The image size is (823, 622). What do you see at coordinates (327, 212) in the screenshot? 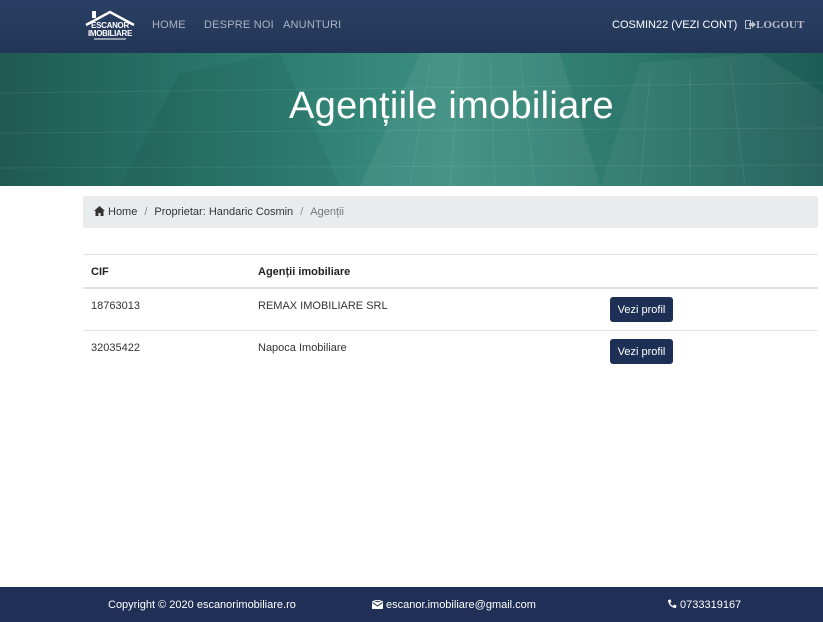
I see `breadcrumb-active: Agenții` at bounding box center [327, 212].